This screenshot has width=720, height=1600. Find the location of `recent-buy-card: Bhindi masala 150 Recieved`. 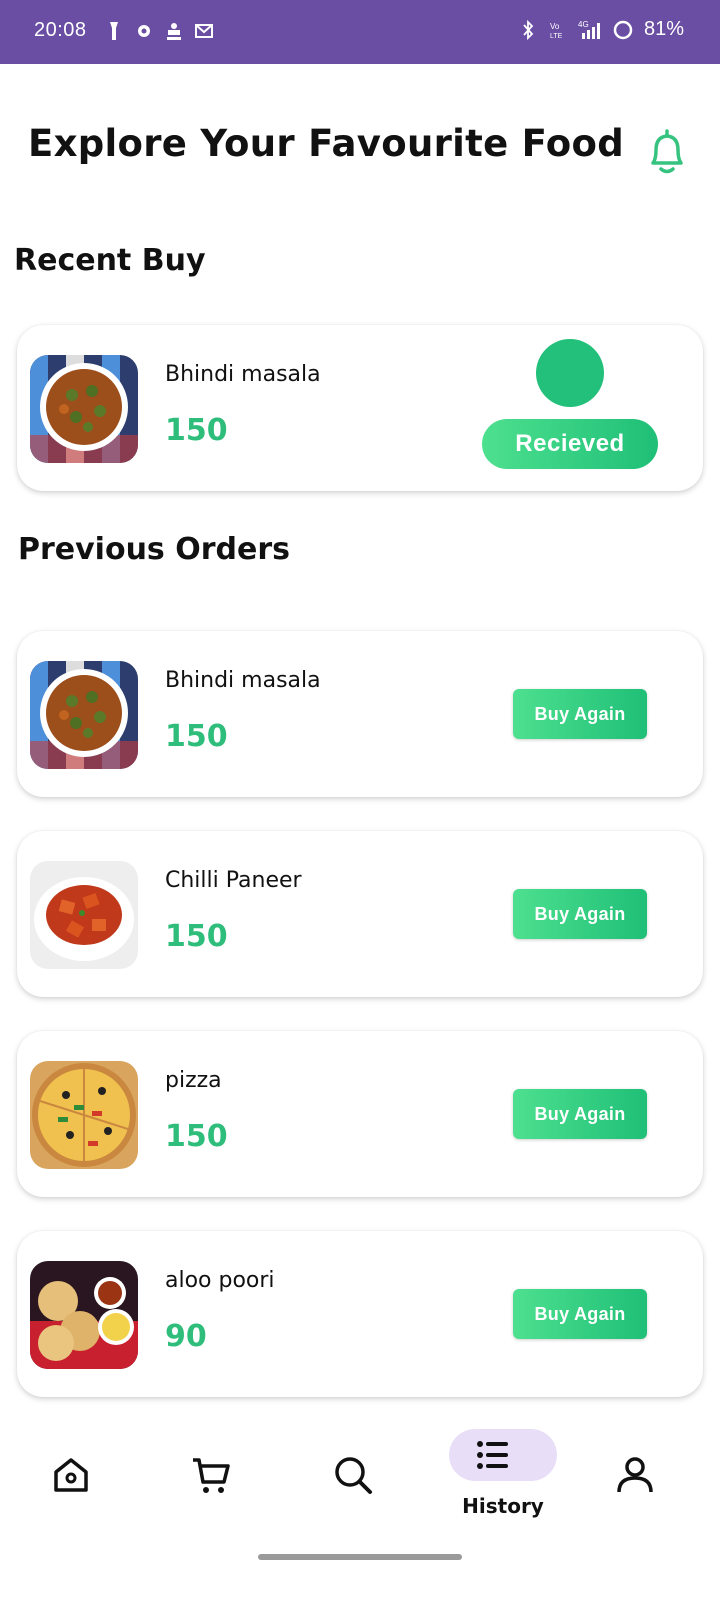

recent-buy-card: Bhindi masala 150 Recieved is located at coordinates (360, 408).